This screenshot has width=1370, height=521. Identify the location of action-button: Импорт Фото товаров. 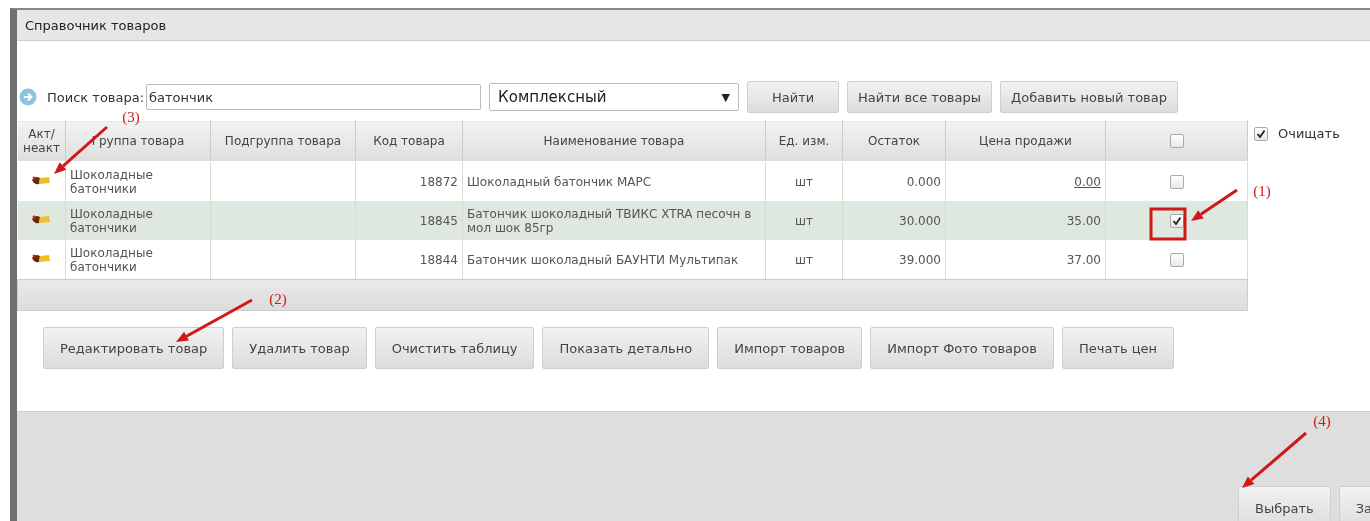
(962, 348).